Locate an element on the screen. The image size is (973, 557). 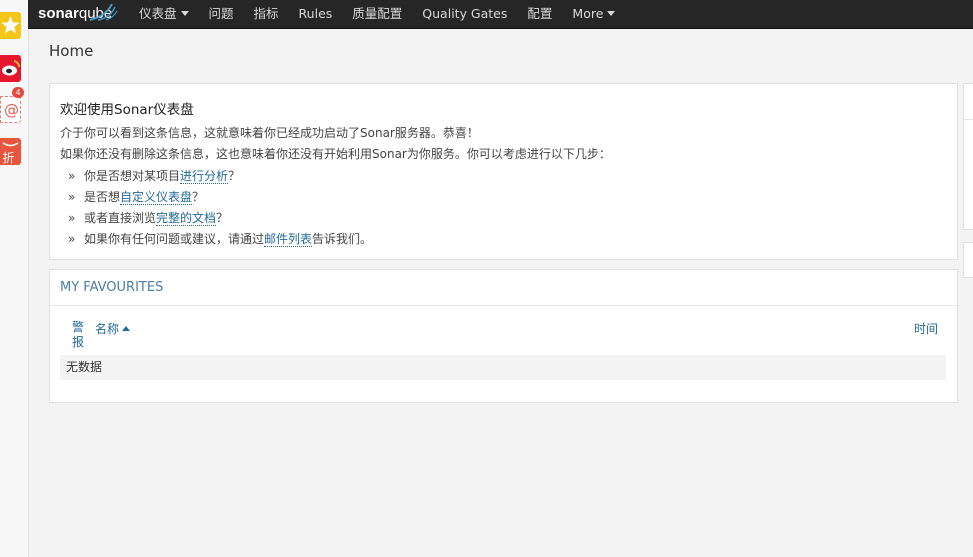
nav-issues: 问题 is located at coordinates (221, 14).